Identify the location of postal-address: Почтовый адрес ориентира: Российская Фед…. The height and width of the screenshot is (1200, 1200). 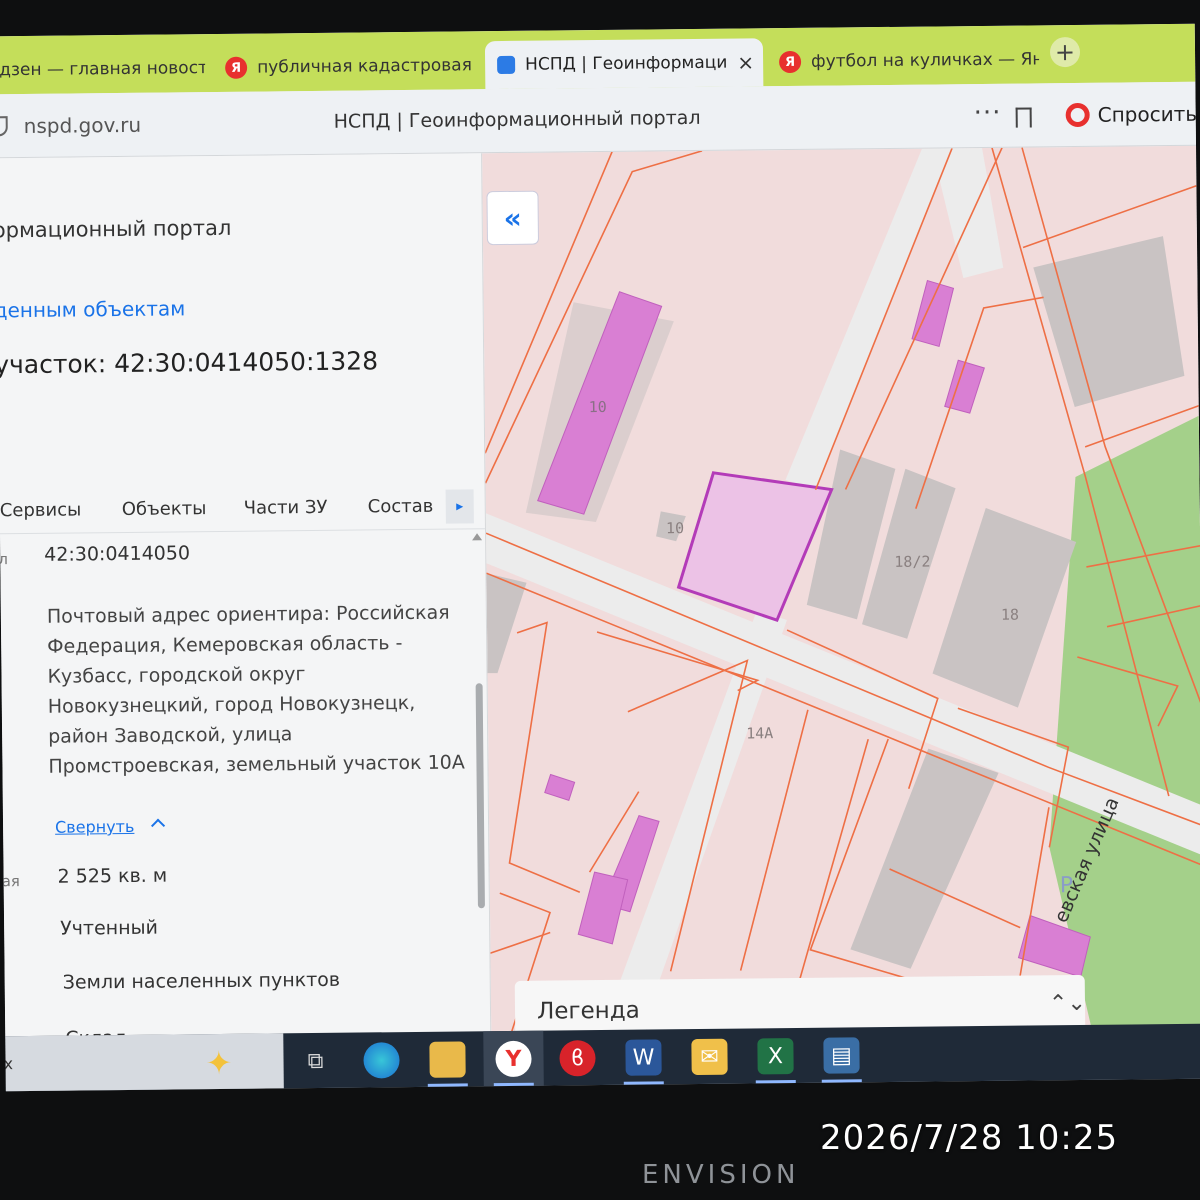
(255, 689).